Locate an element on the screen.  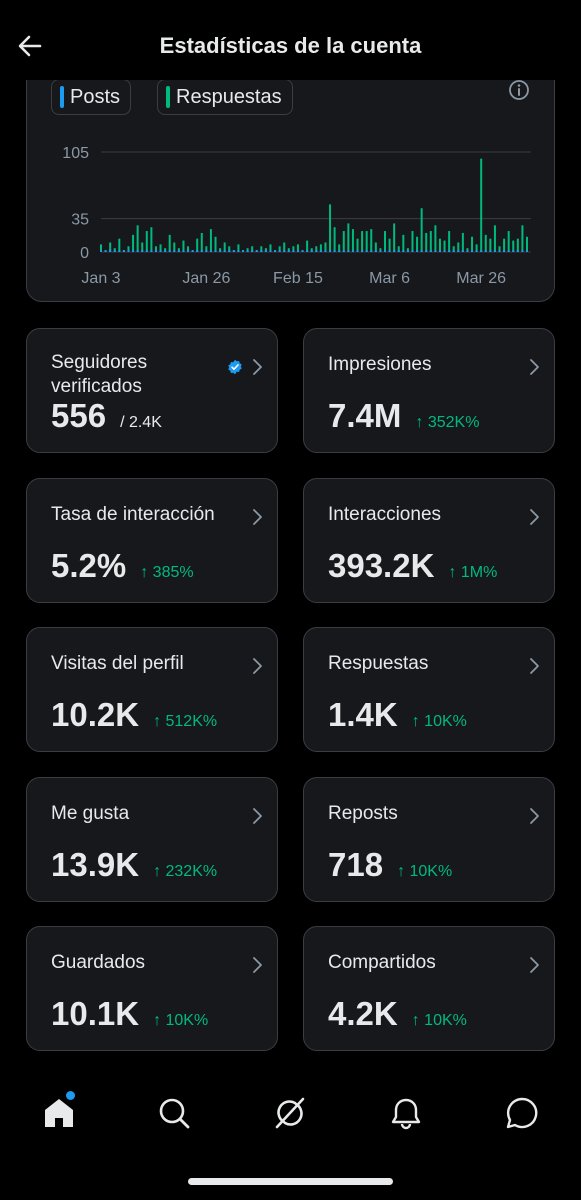
search-icon is located at coordinates (174, 1113).